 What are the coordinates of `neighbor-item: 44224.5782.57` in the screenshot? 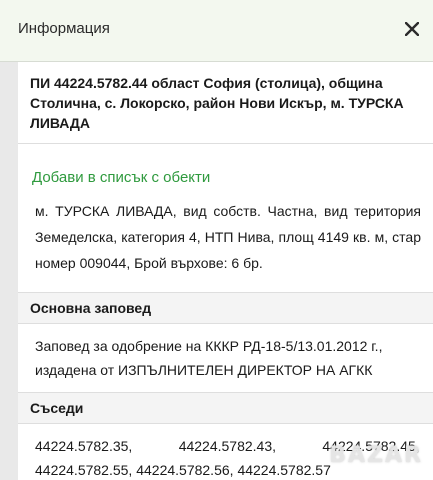 It's located at (283, 470).